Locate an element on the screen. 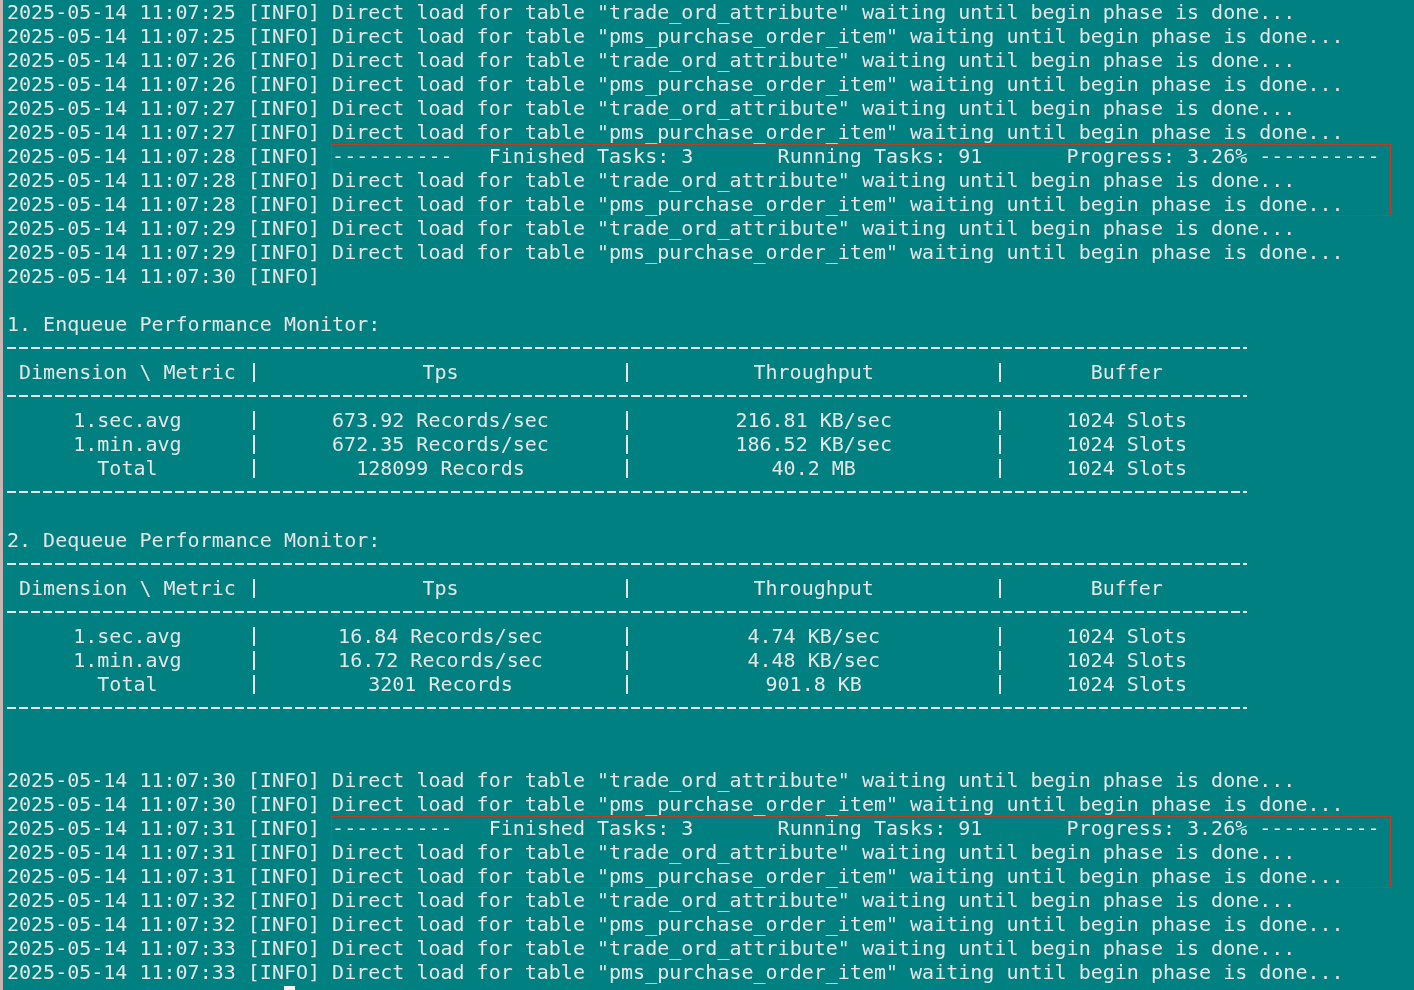 This screenshot has height=990, width=1414. section-title: 1. Enqueue Performance Monitor: is located at coordinates (194, 324).